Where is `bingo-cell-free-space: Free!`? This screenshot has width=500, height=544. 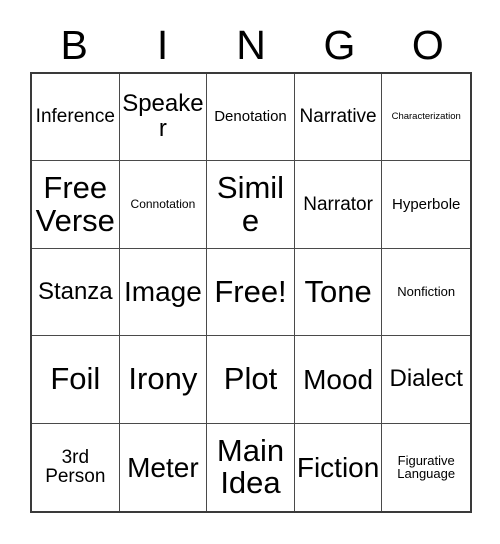 bingo-cell-free-space: Free! is located at coordinates (251, 292).